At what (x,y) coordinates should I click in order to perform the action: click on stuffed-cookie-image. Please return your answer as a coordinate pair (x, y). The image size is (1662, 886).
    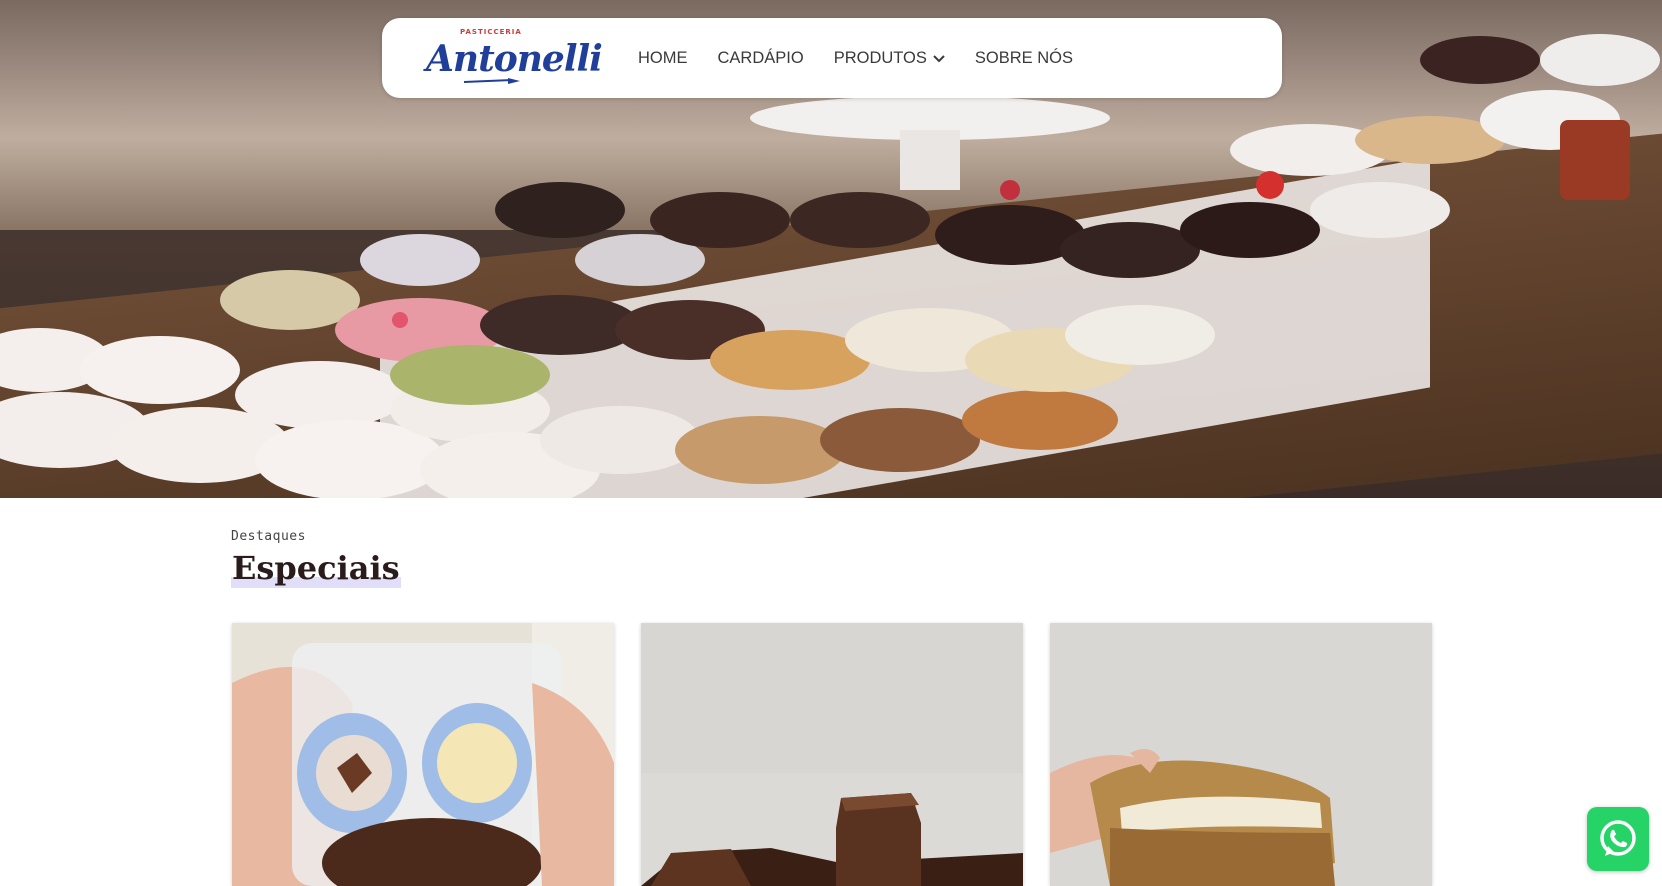
    Looking at the image, I should click on (1241, 754).